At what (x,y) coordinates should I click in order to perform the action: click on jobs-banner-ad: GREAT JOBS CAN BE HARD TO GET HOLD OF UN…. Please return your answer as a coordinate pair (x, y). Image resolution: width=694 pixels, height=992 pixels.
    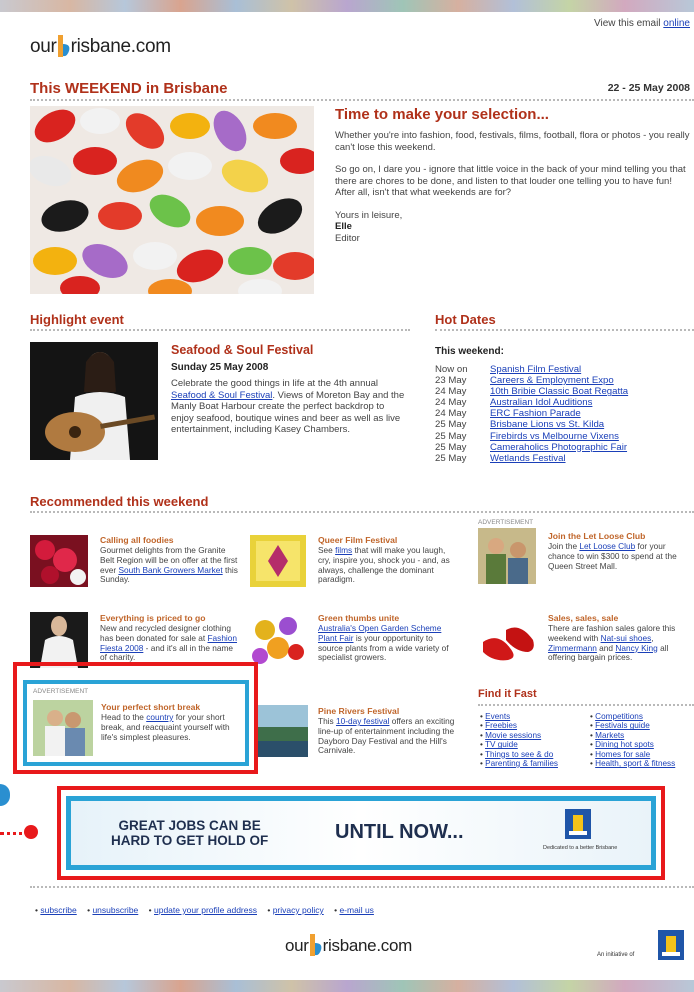
    Looking at the image, I should click on (361, 833).